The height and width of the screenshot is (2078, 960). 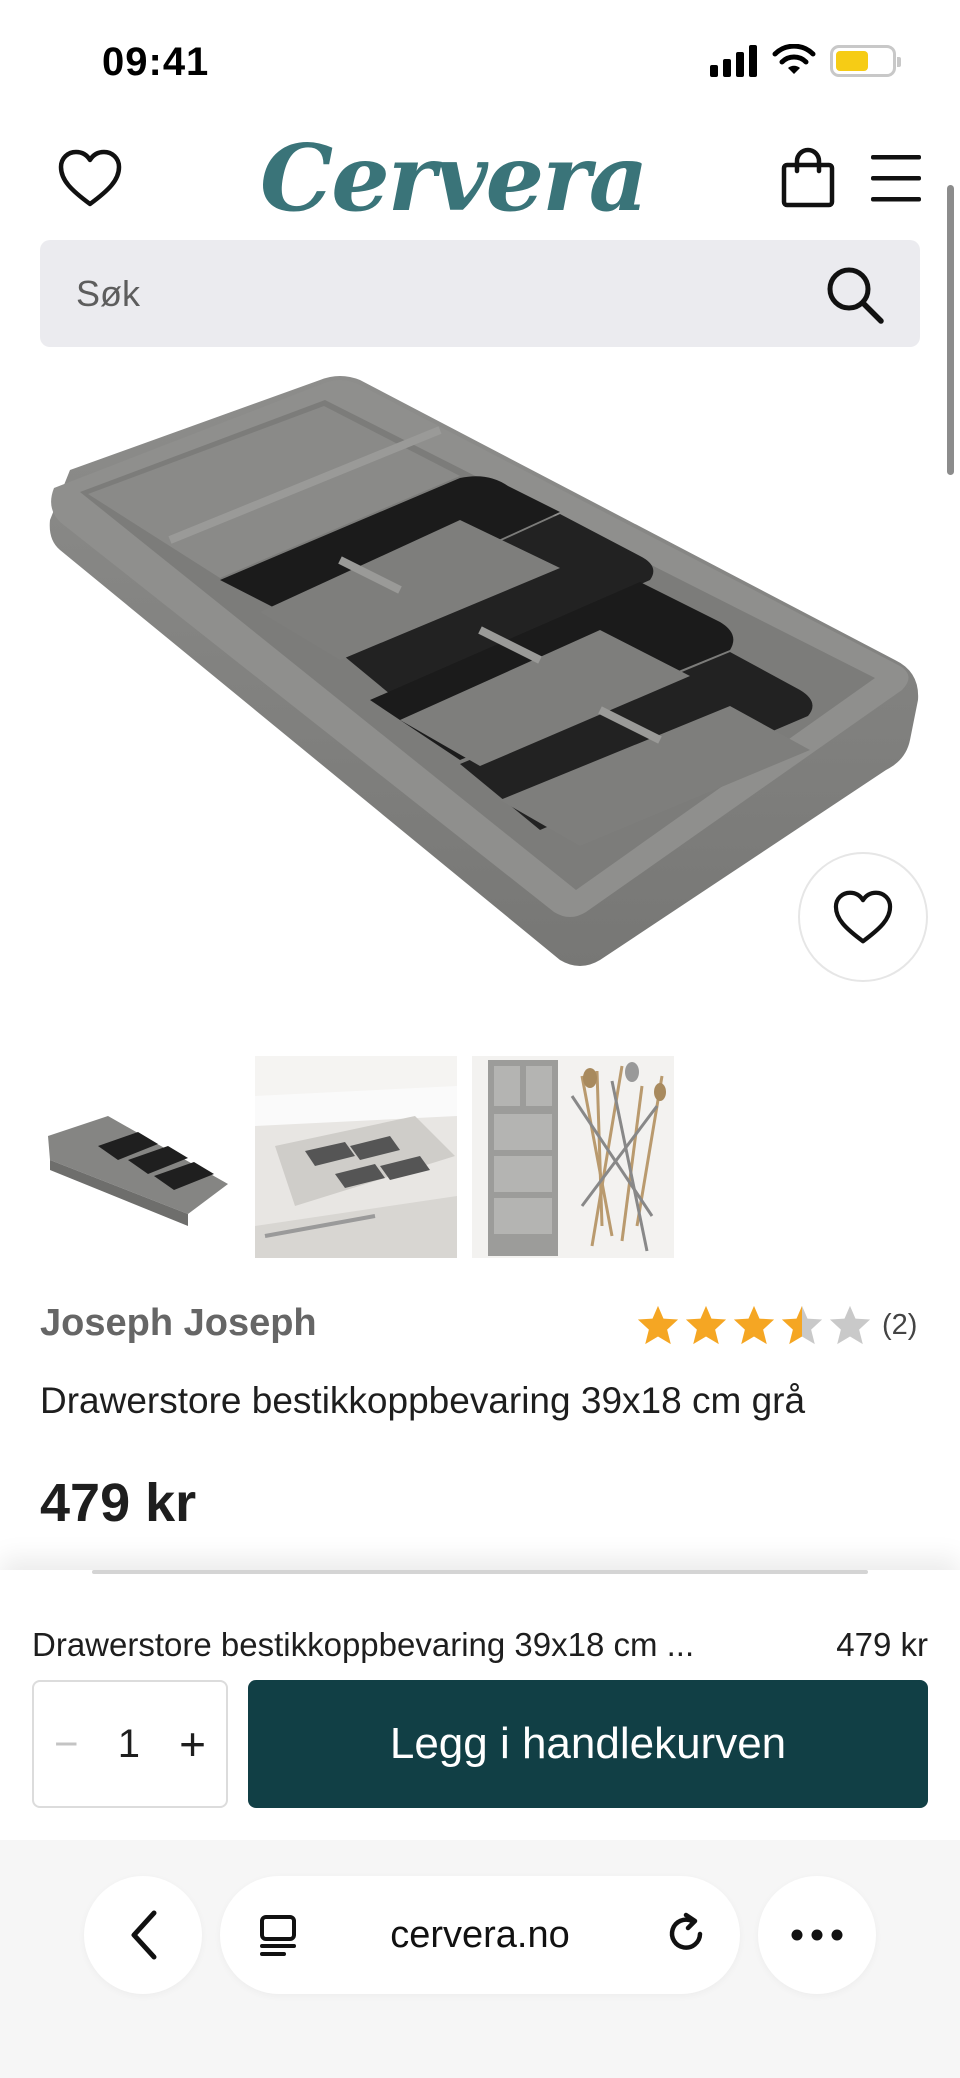 I want to click on product-rating: (2), so click(x=776, y=1325).